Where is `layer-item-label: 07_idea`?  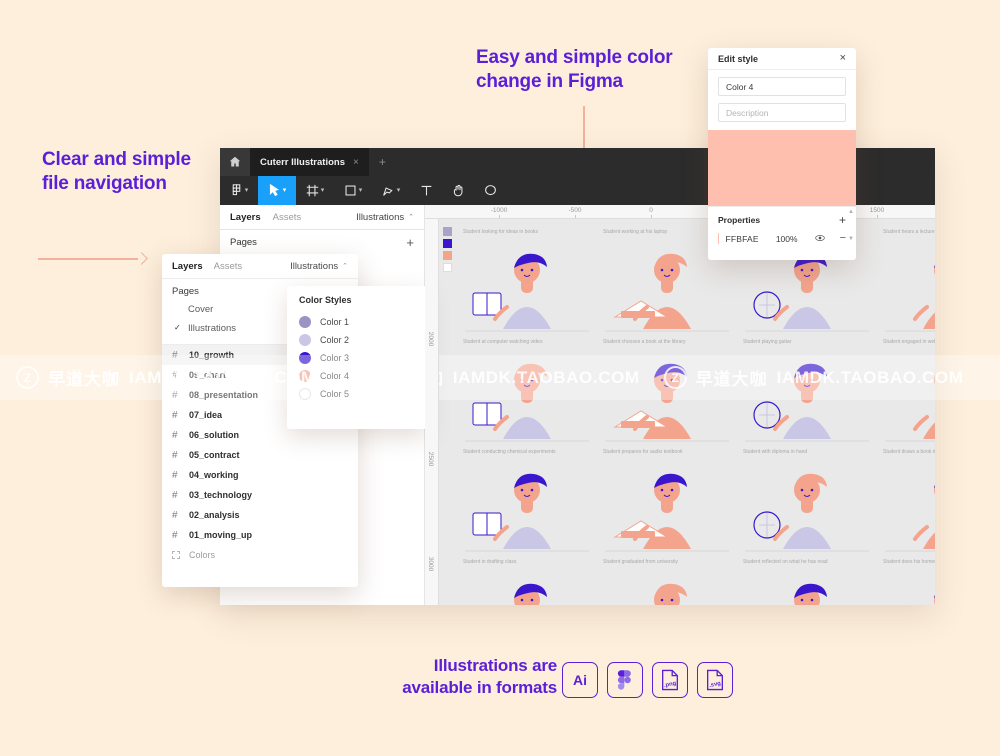 layer-item-label: 07_idea is located at coordinates (206, 415).